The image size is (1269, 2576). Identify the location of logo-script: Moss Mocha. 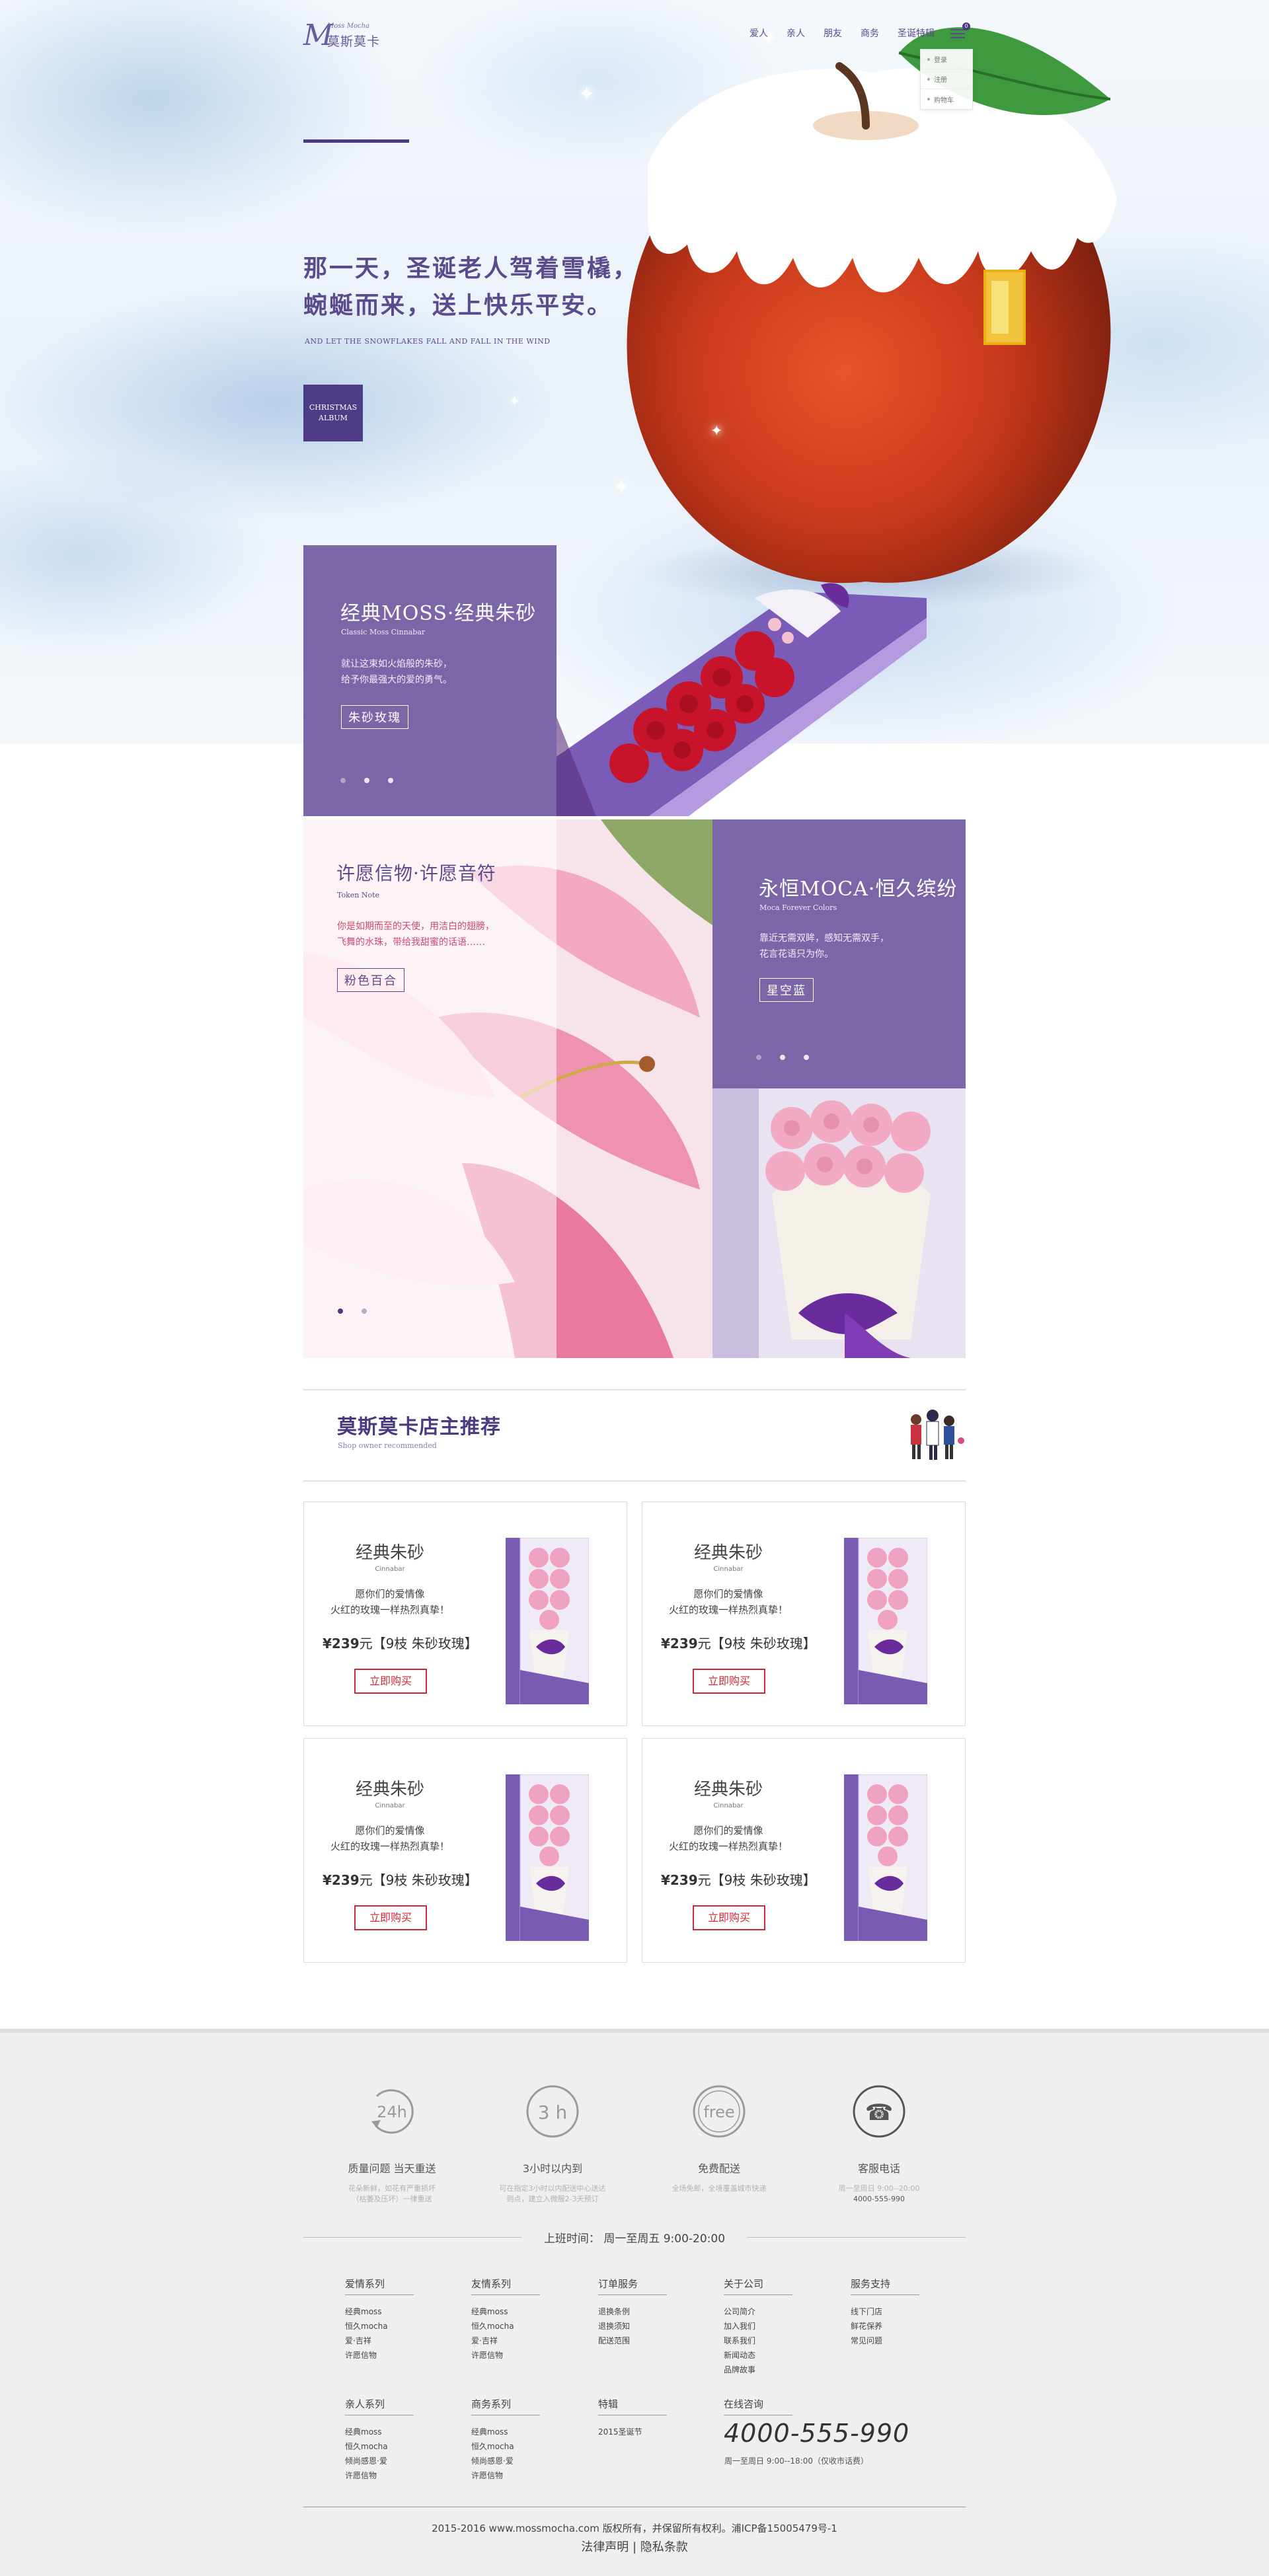
(348, 26).